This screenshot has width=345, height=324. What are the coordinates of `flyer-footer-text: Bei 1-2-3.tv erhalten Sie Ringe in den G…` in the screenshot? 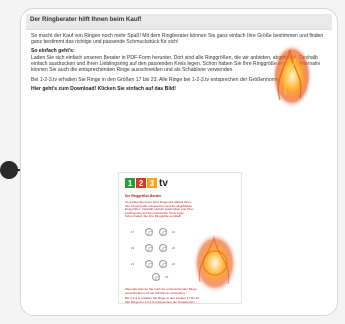 It's located at (162, 300).